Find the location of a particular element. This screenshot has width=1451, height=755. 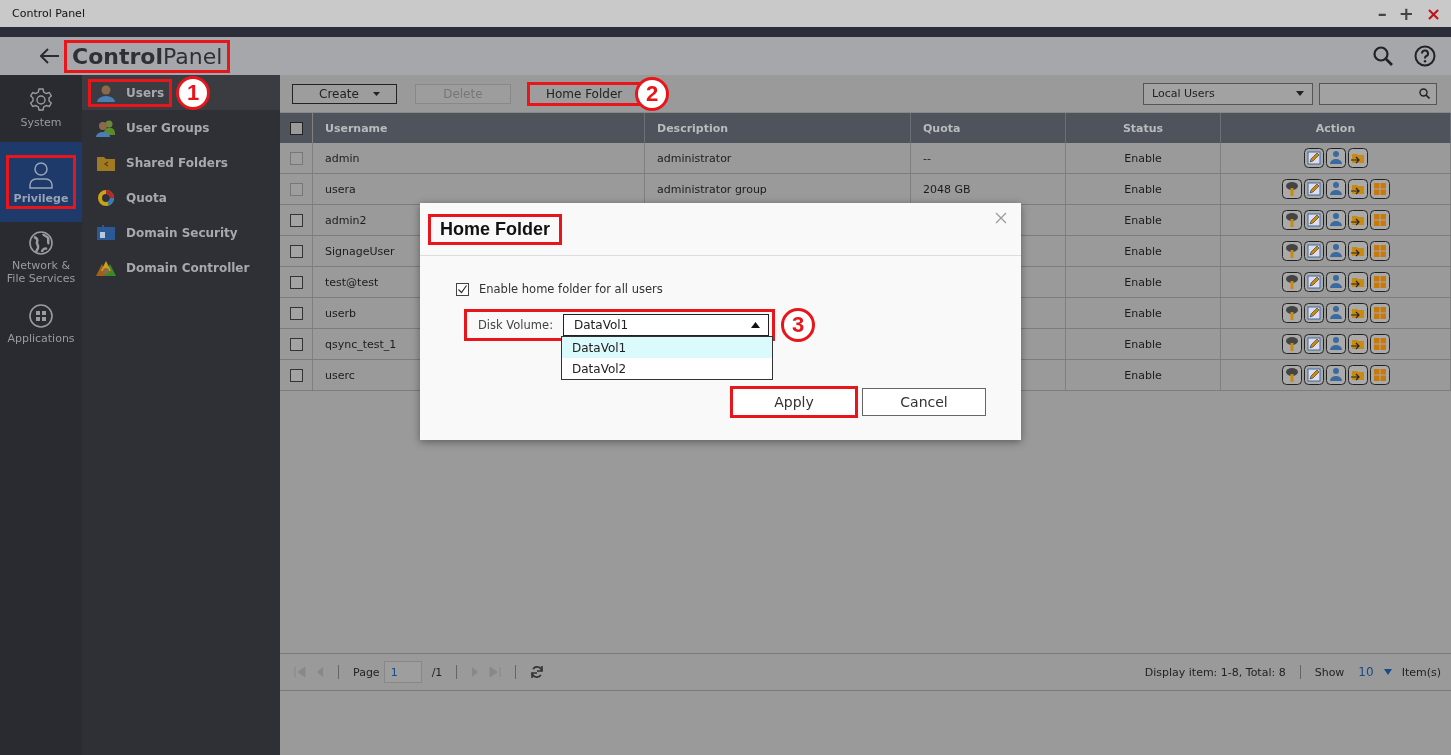

refresh-icon is located at coordinates (537, 672).